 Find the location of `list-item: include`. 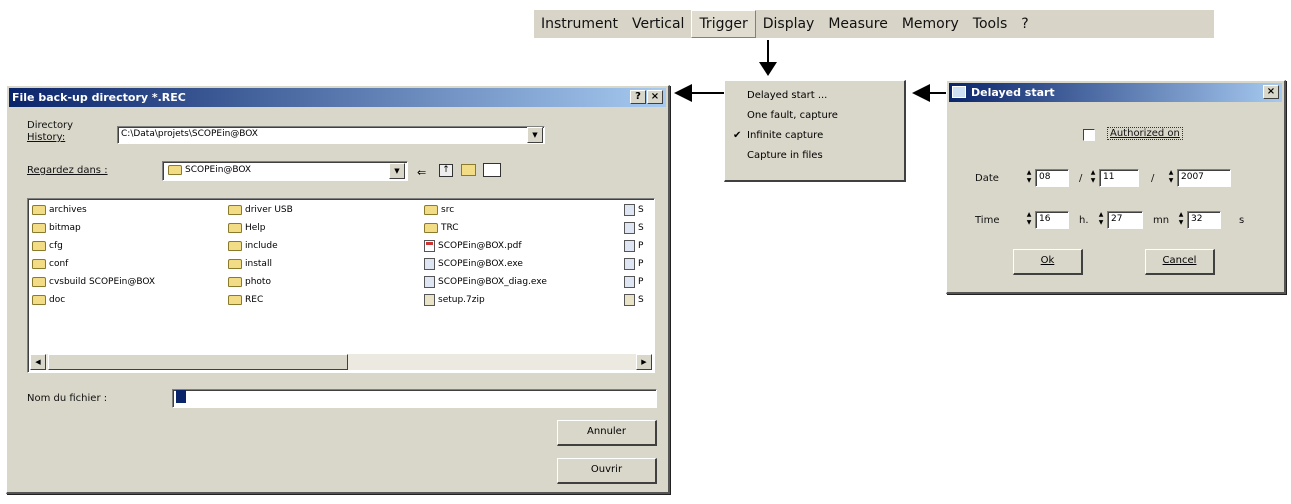

list-item: include is located at coordinates (253, 246).